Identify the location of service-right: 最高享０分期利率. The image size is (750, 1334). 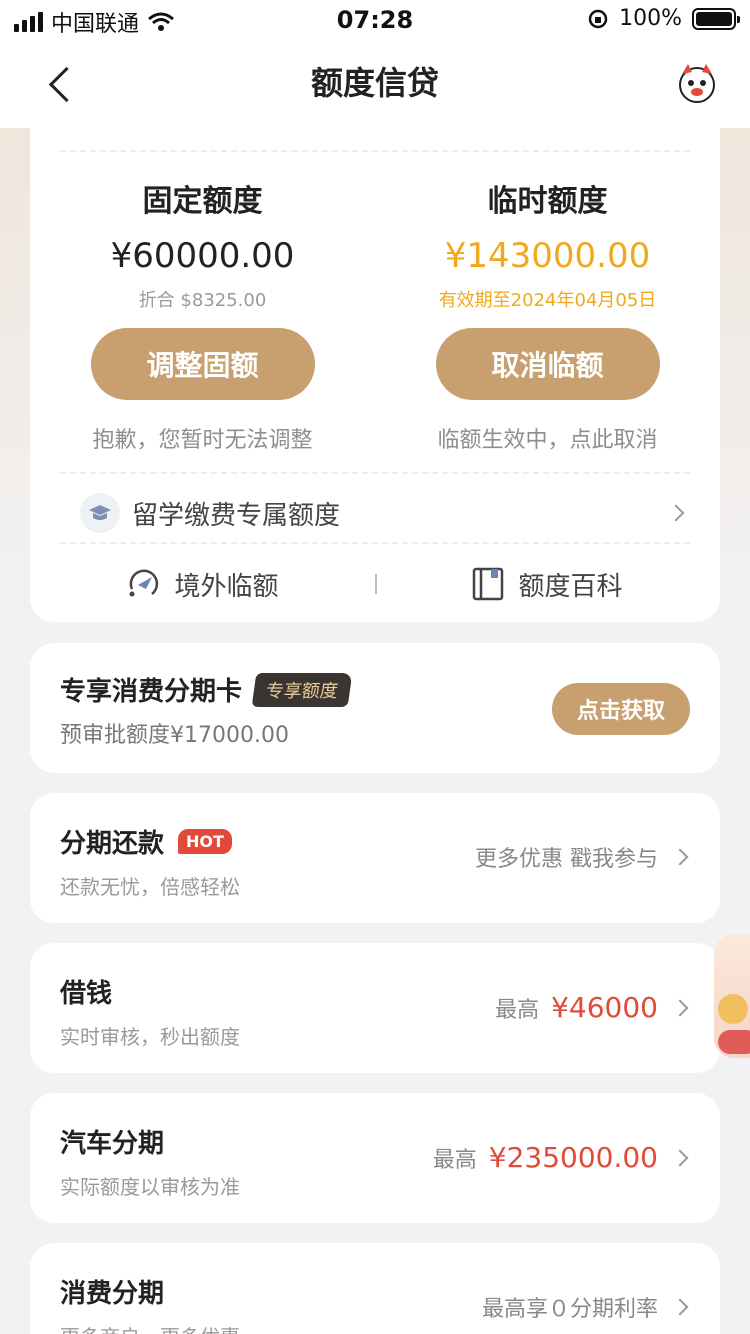
(588, 1307).